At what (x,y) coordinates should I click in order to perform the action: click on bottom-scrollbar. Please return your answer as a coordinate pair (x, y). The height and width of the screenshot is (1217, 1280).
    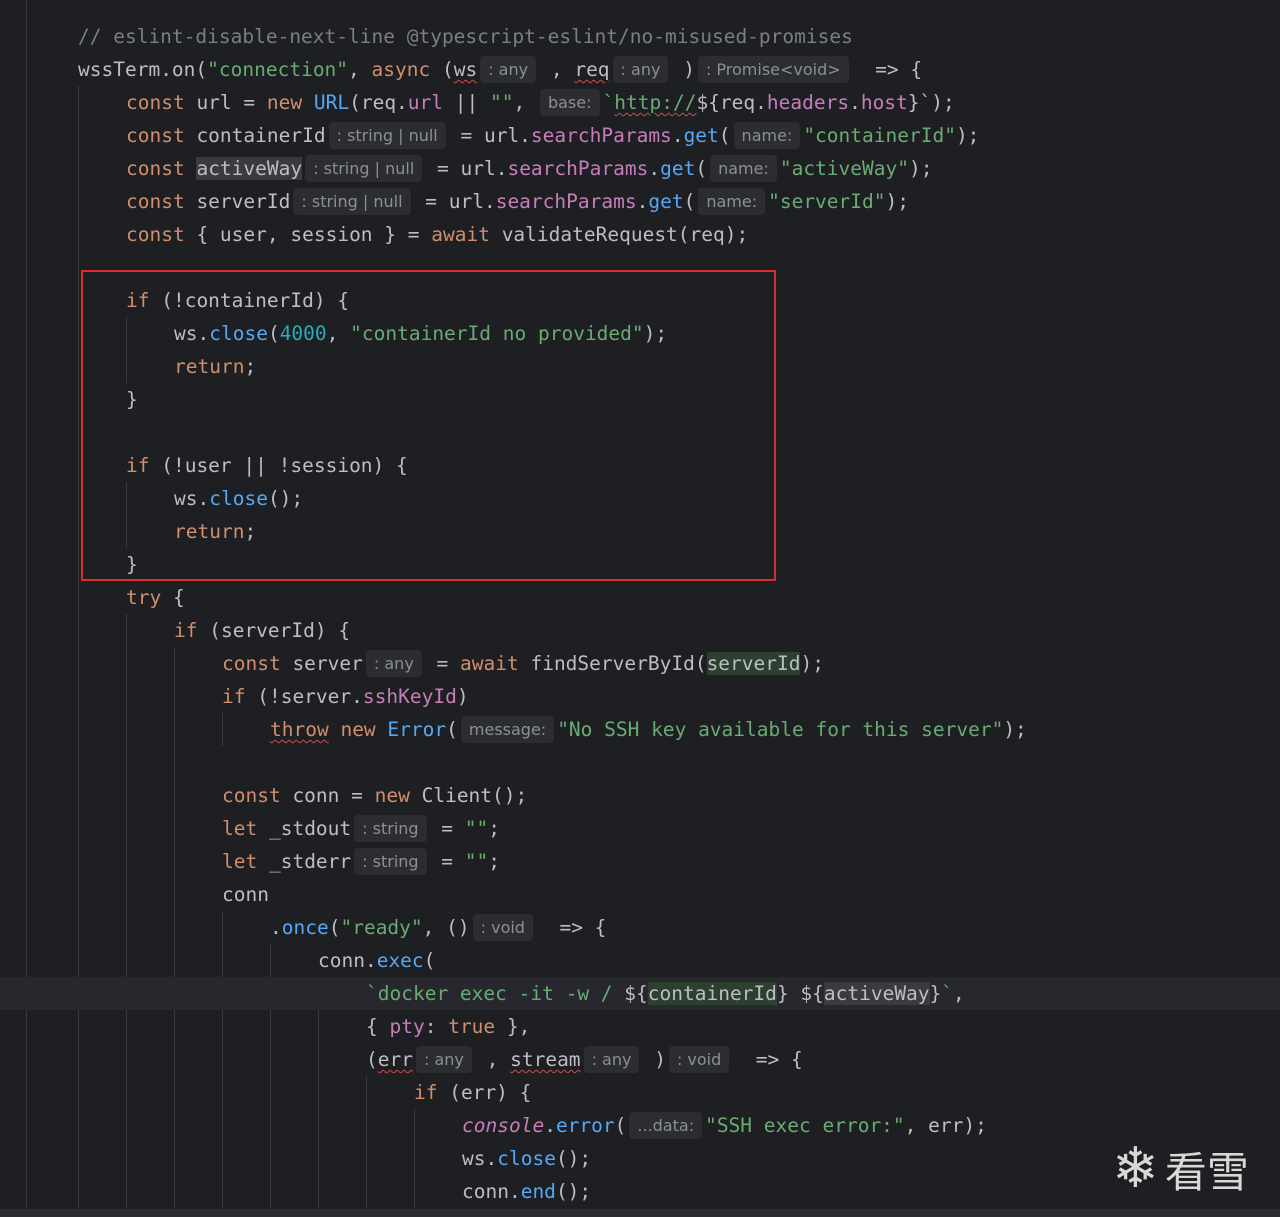
    Looking at the image, I should click on (640, 1213).